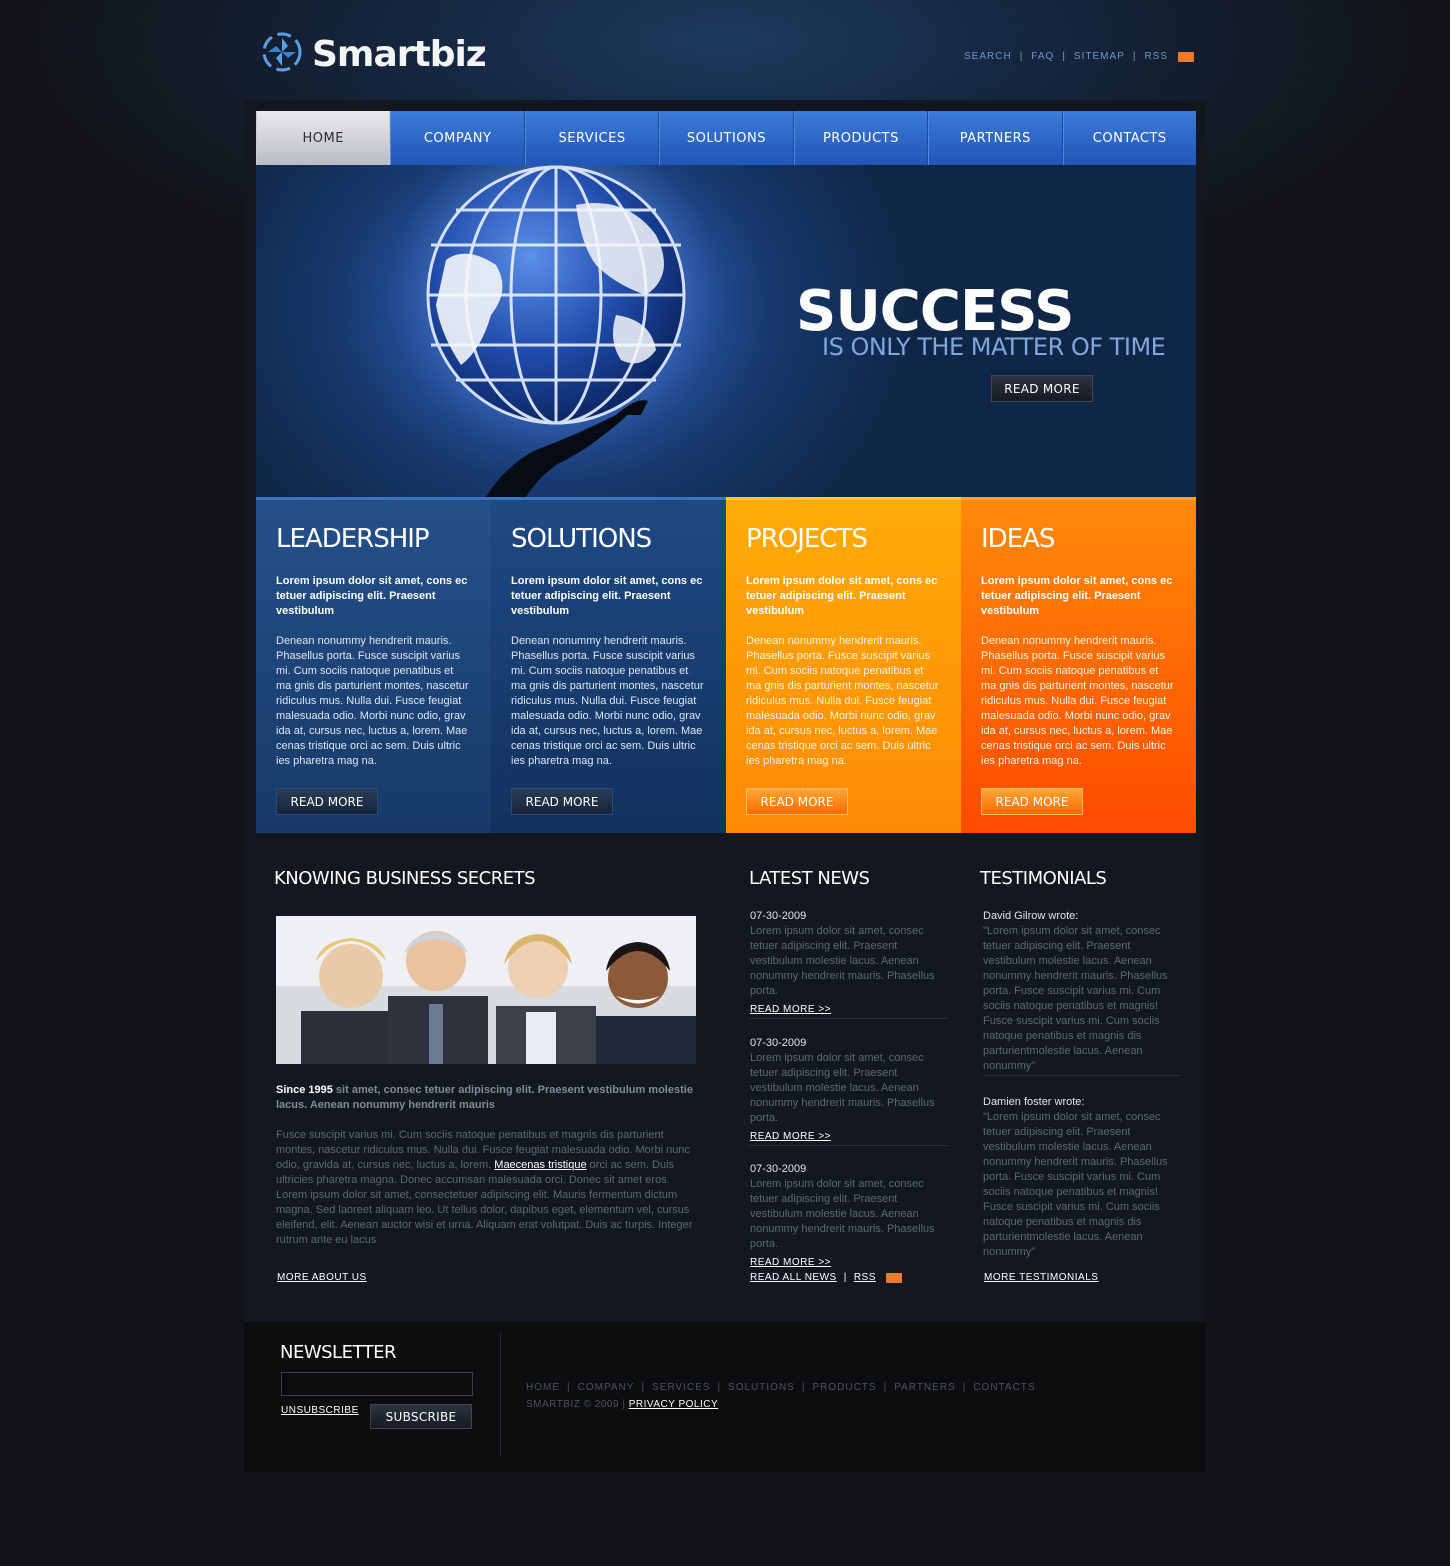 The width and height of the screenshot is (1450, 1566). I want to click on nav-solutions: SOLUTIONS, so click(726, 138).